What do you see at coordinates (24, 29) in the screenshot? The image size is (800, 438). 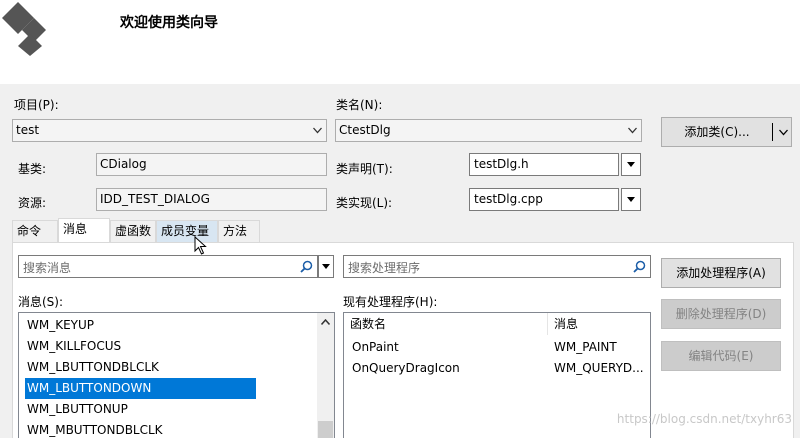 I see `class-wizard-logo-icon` at bounding box center [24, 29].